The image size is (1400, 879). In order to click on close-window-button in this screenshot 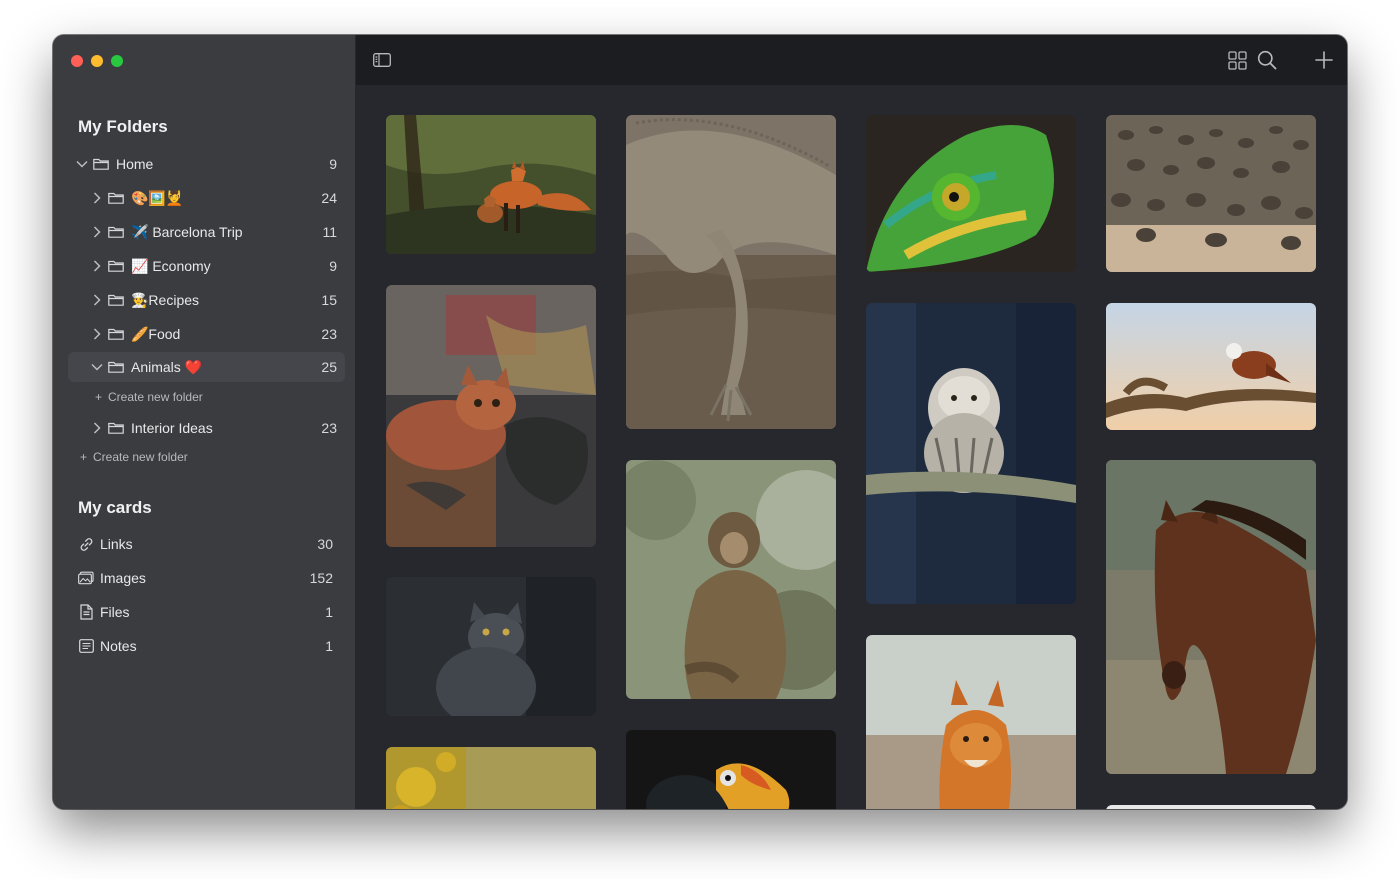, I will do `click(77, 61)`.